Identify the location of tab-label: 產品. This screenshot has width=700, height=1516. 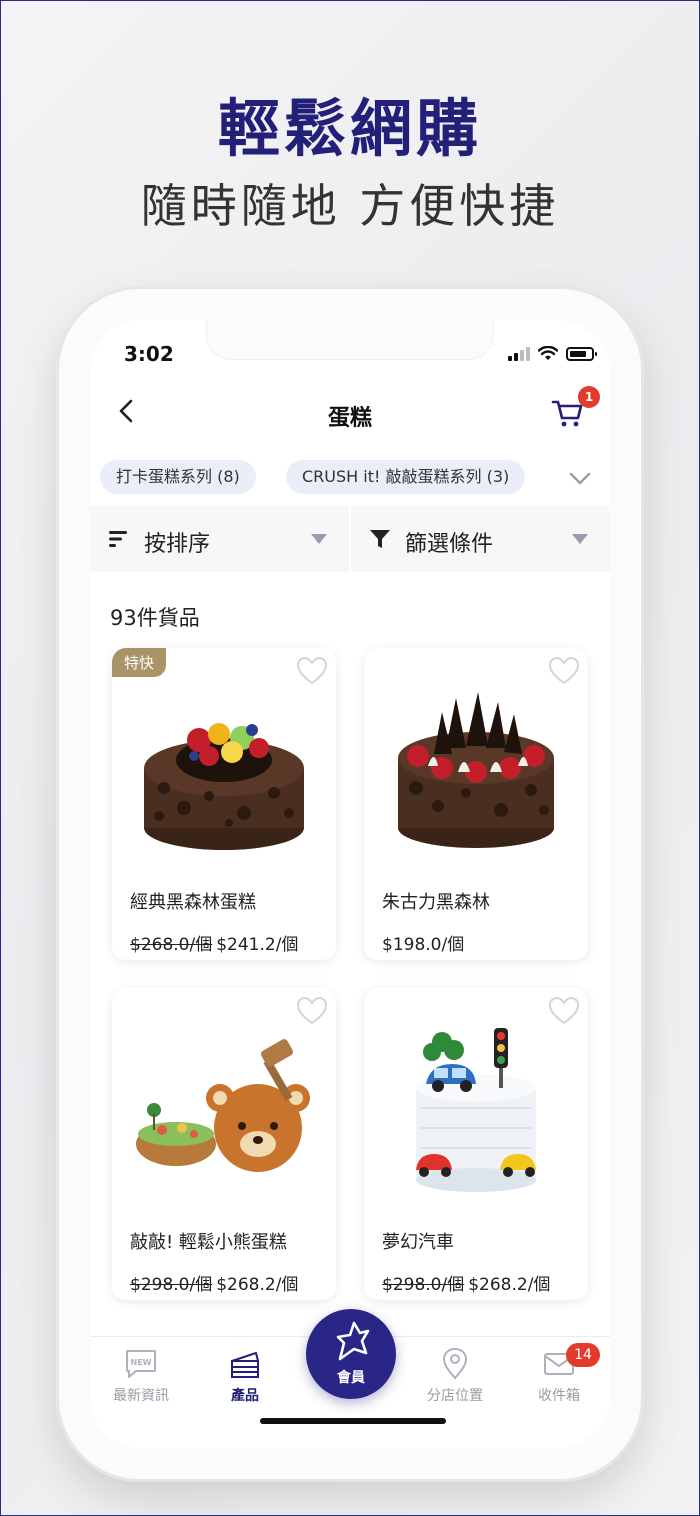
(245, 1396).